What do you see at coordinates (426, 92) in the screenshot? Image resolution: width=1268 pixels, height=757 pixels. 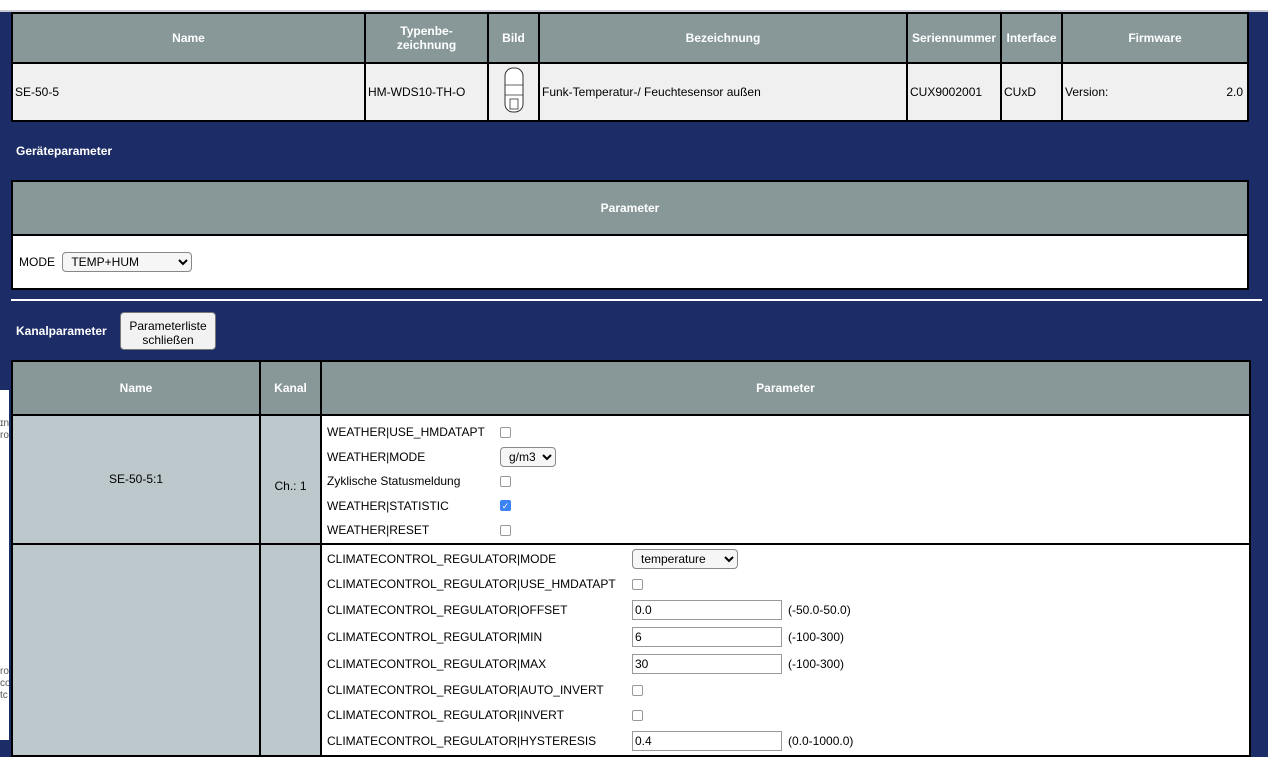 I see `device-type: HM-WDS10-TH-O` at bounding box center [426, 92].